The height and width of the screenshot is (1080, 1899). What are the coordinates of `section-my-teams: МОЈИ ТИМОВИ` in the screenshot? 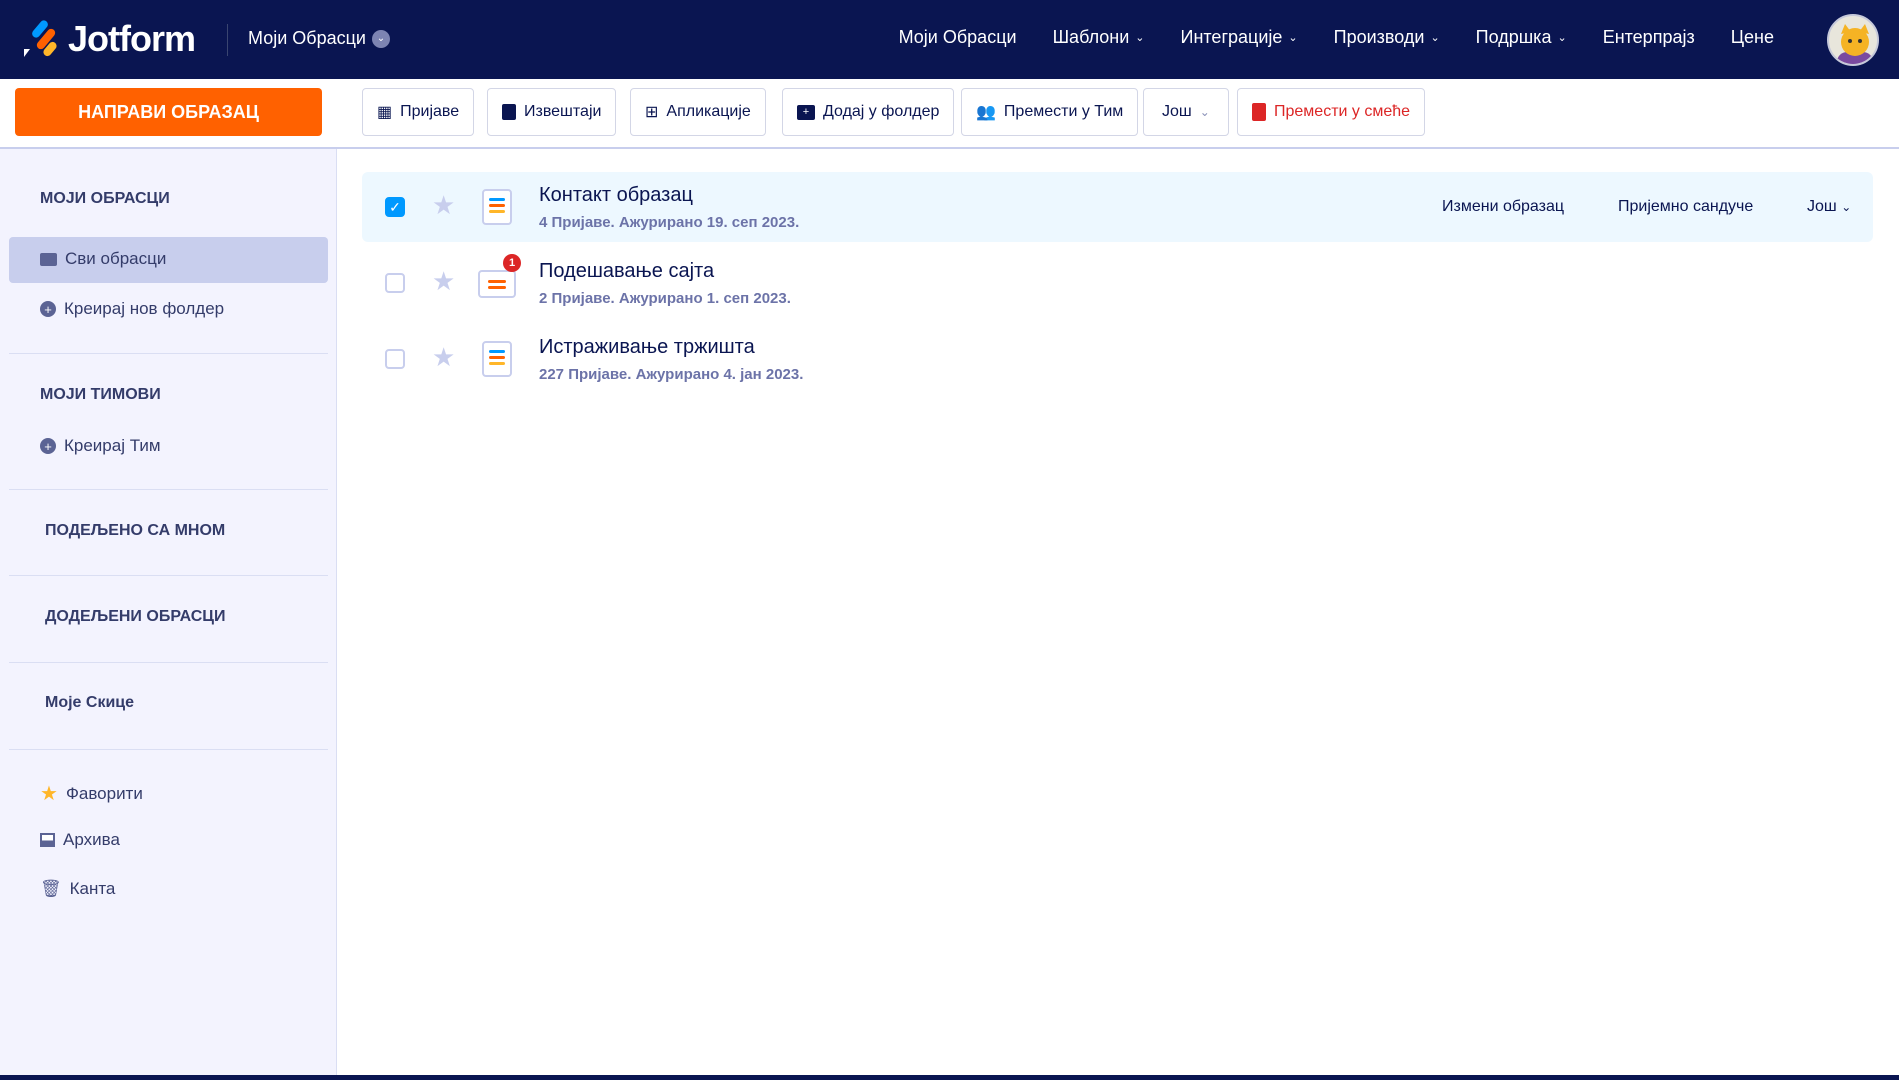 It's located at (100, 394).